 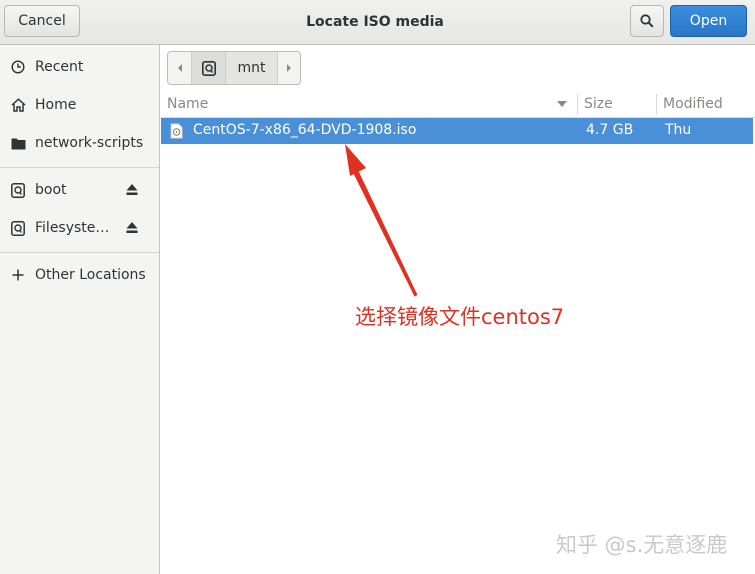 I want to click on watermark: 知乎 @s.无意逐鹿, so click(x=642, y=545).